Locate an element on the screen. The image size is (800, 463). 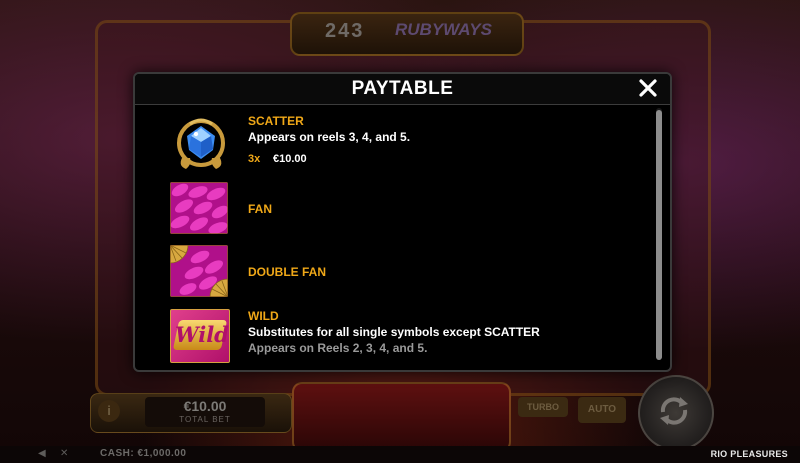
scatter-pay-multiplier: 3x is located at coordinates (254, 159).